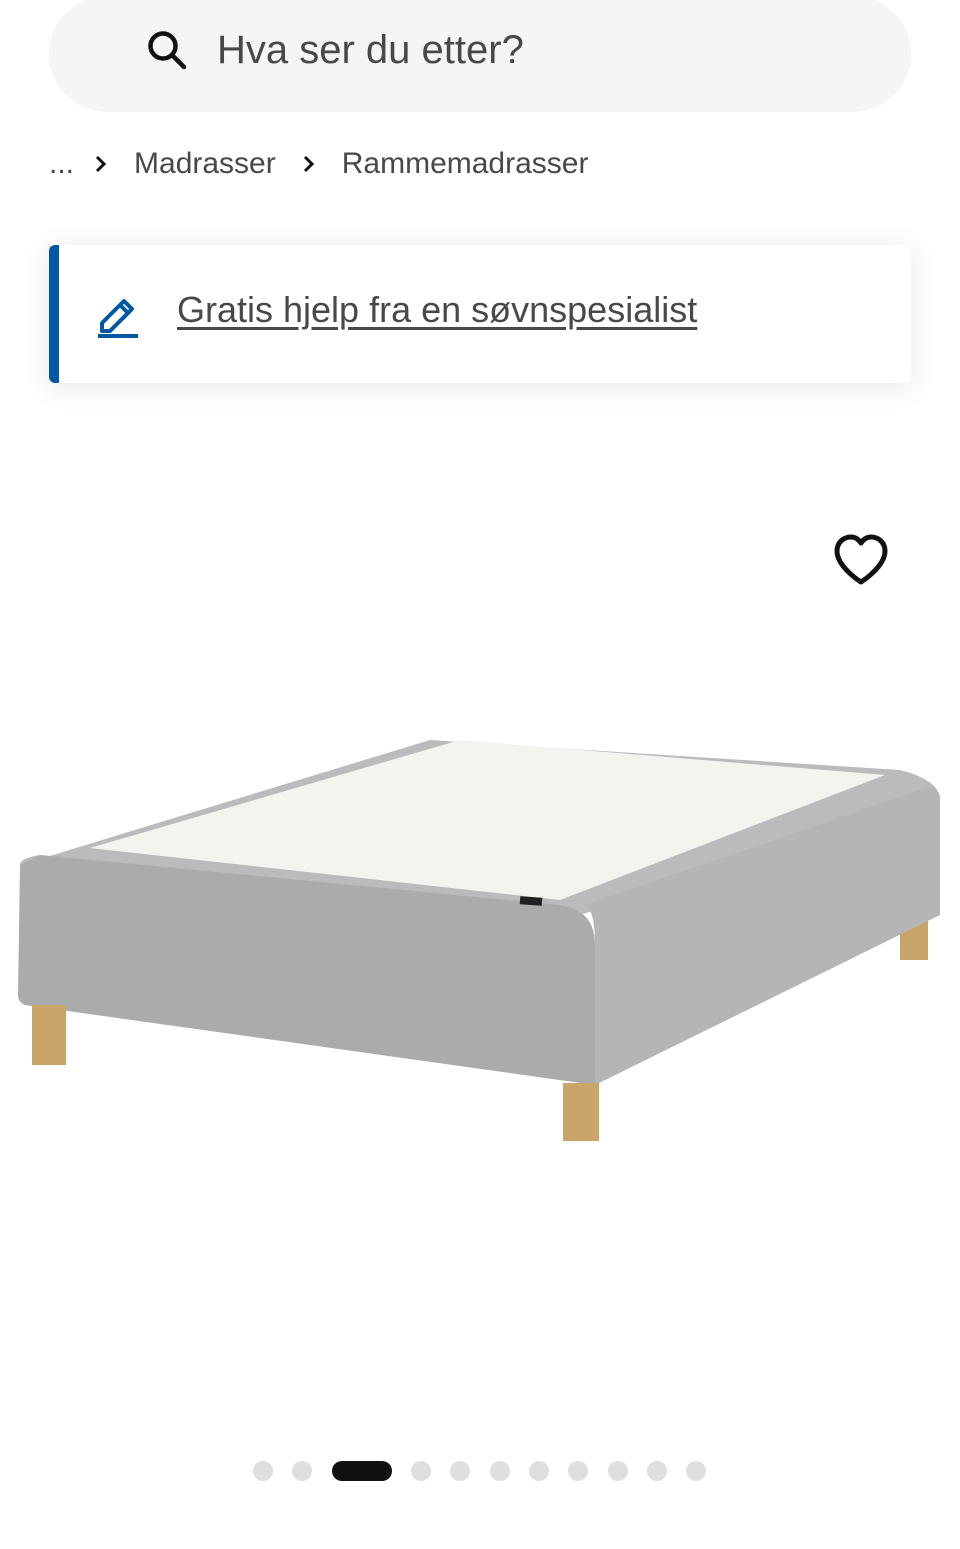 This screenshot has width=960, height=1549. I want to click on heart-outline-icon, so click(861, 560).